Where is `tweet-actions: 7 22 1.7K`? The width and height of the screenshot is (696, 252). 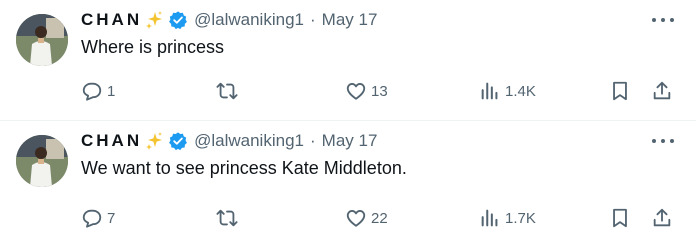
tweet-actions: 7 22 1.7K is located at coordinates (348, 218).